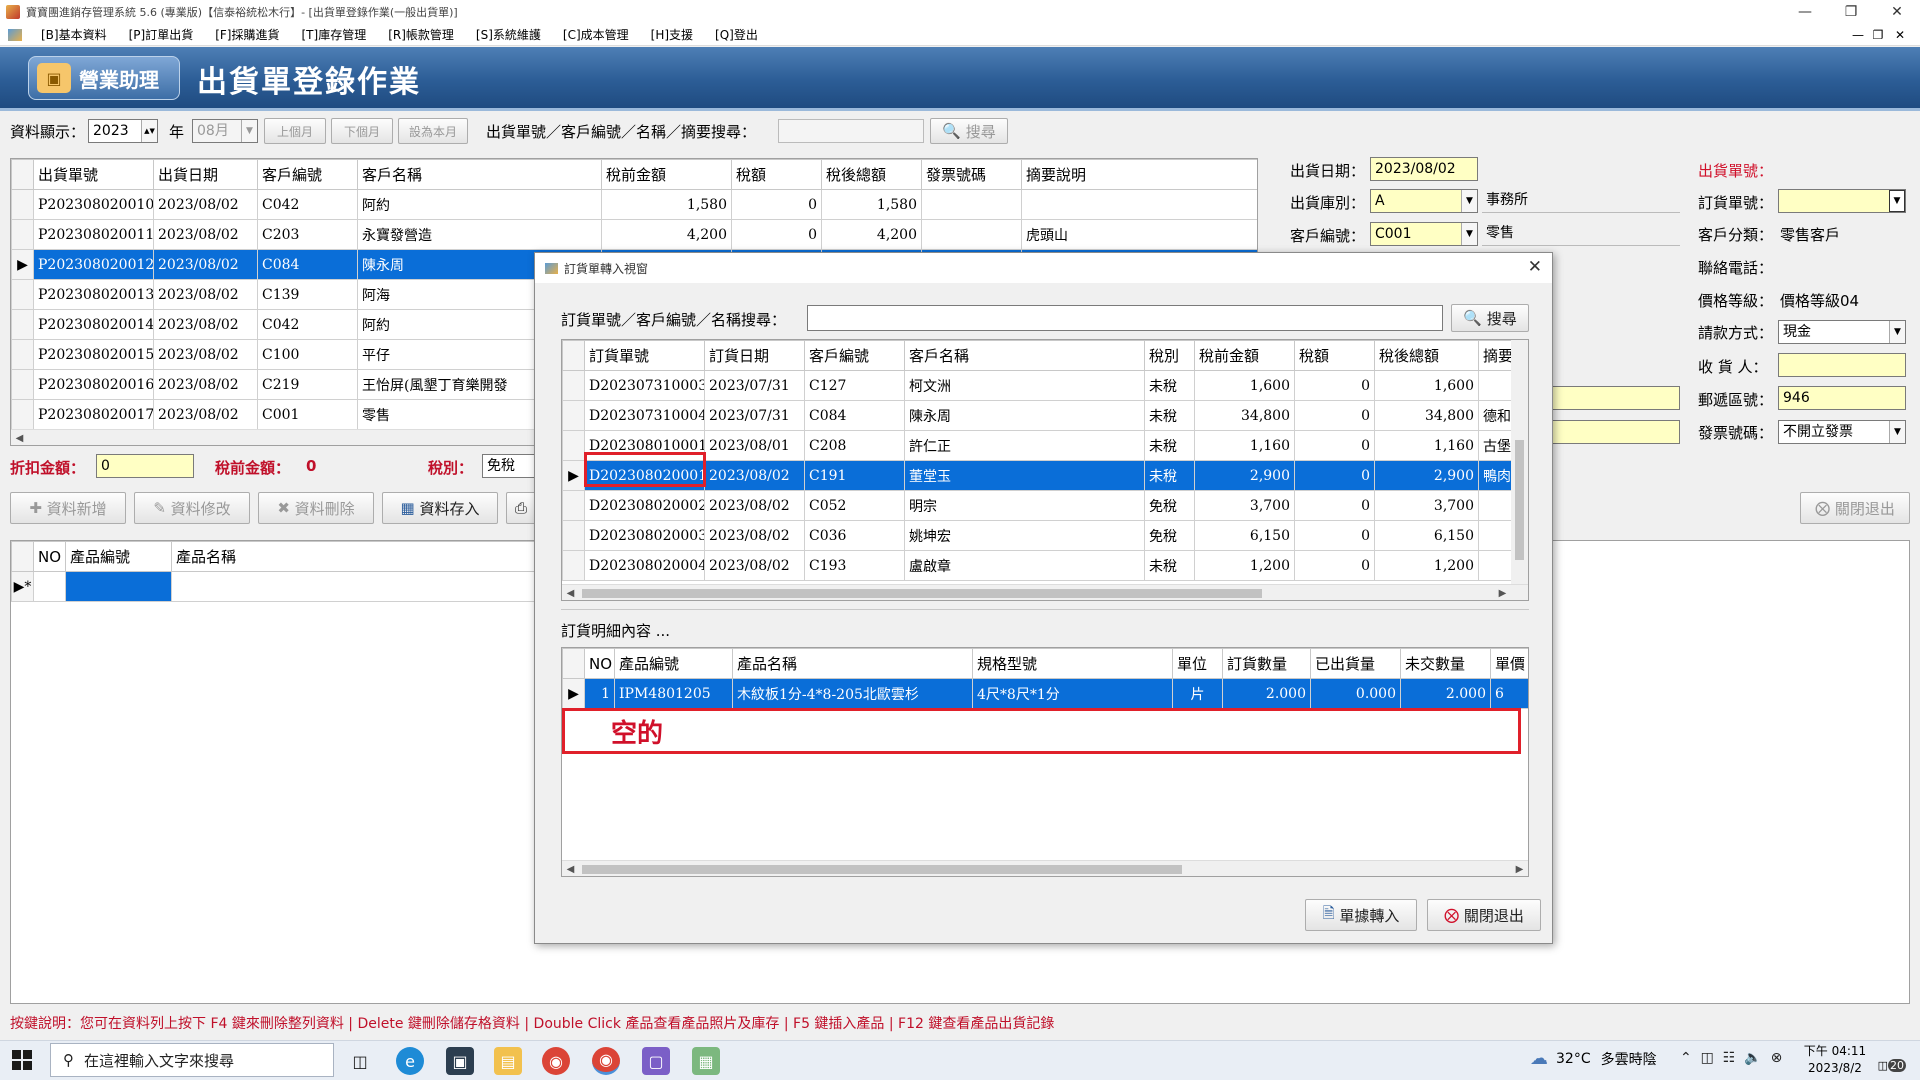  Describe the element at coordinates (644, 355) in the screenshot. I see `col-order-no: 訂貨單號` at that location.